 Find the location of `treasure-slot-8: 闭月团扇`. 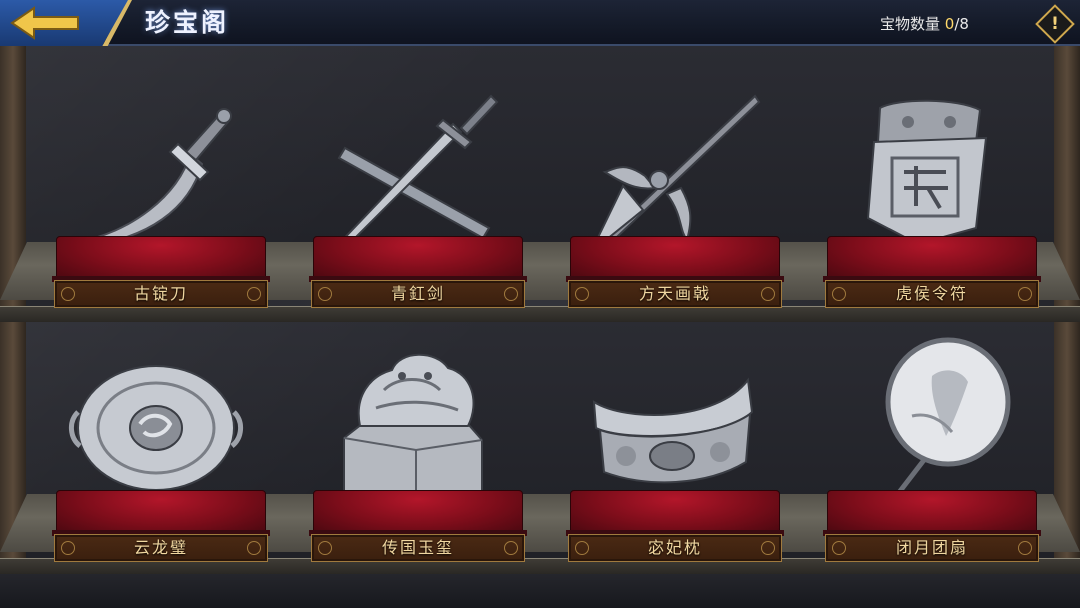

treasure-slot-8: 闭月团扇 is located at coordinates (932, 535).